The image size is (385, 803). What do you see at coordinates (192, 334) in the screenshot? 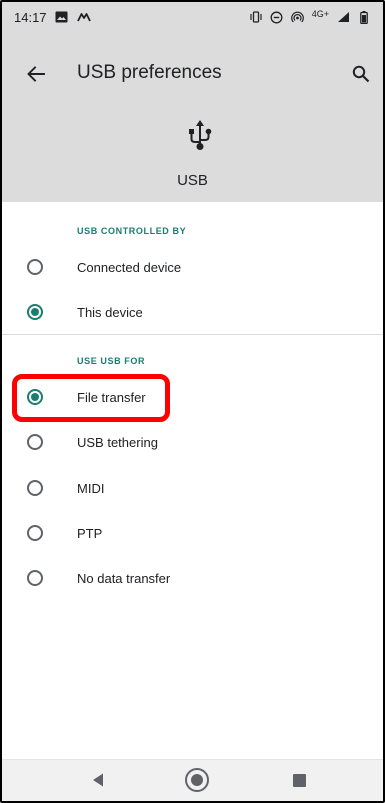
I see `section-divider` at bounding box center [192, 334].